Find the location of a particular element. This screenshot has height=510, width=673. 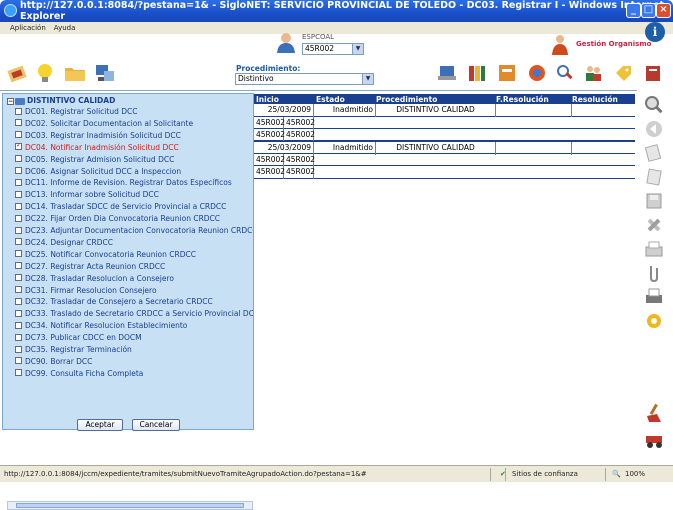

fax-icon is located at coordinates (654, 249).